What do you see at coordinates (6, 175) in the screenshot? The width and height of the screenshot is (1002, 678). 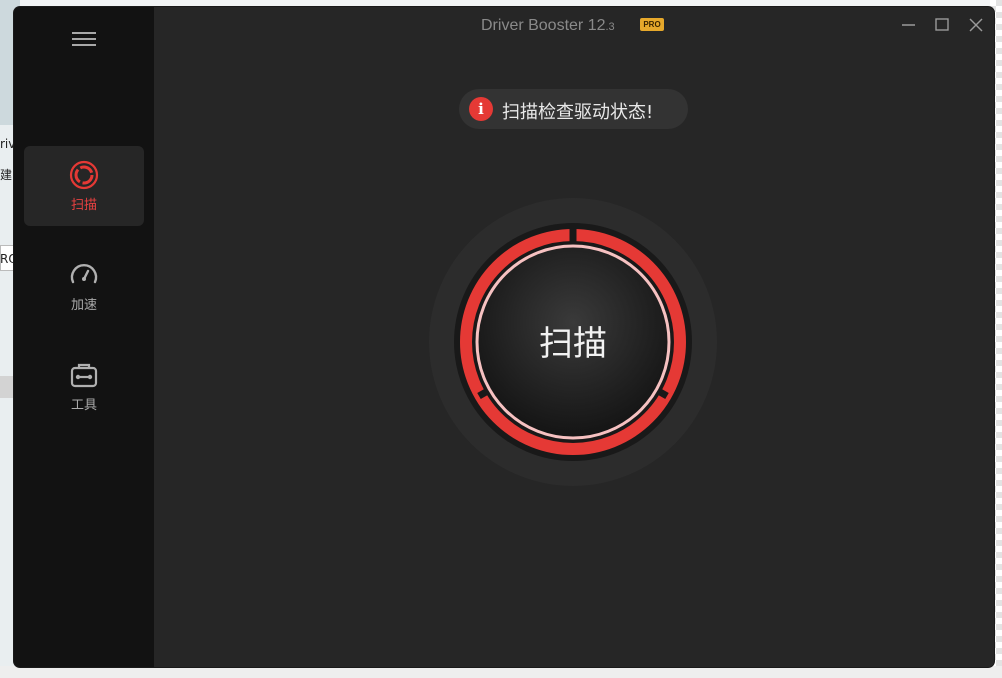 I see `background-text-fragment: 建` at bounding box center [6, 175].